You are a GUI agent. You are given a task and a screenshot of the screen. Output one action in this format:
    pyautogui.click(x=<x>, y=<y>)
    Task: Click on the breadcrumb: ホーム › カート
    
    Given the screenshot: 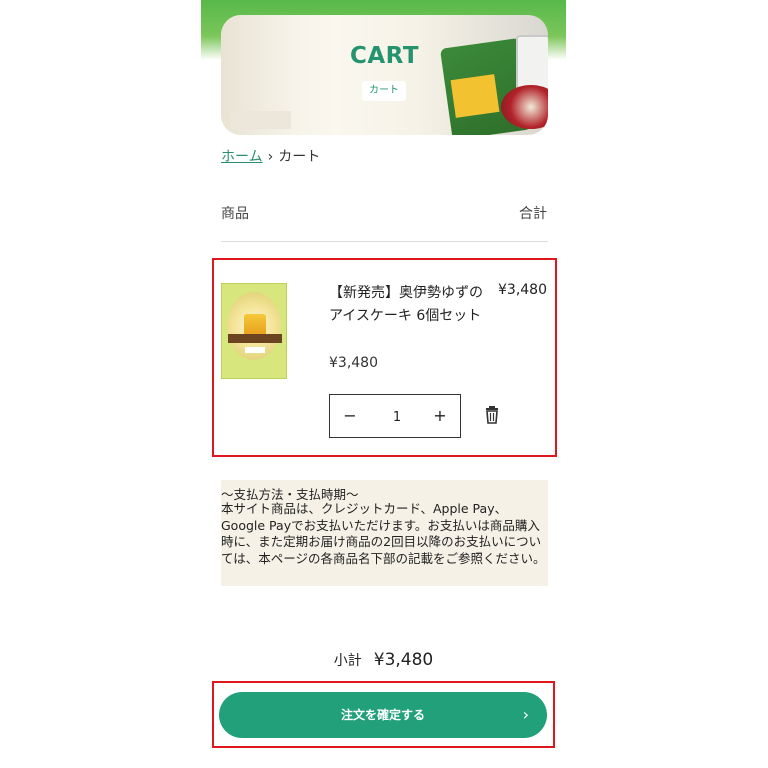 What is the action you would take?
    pyautogui.click(x=270, y=156)
    